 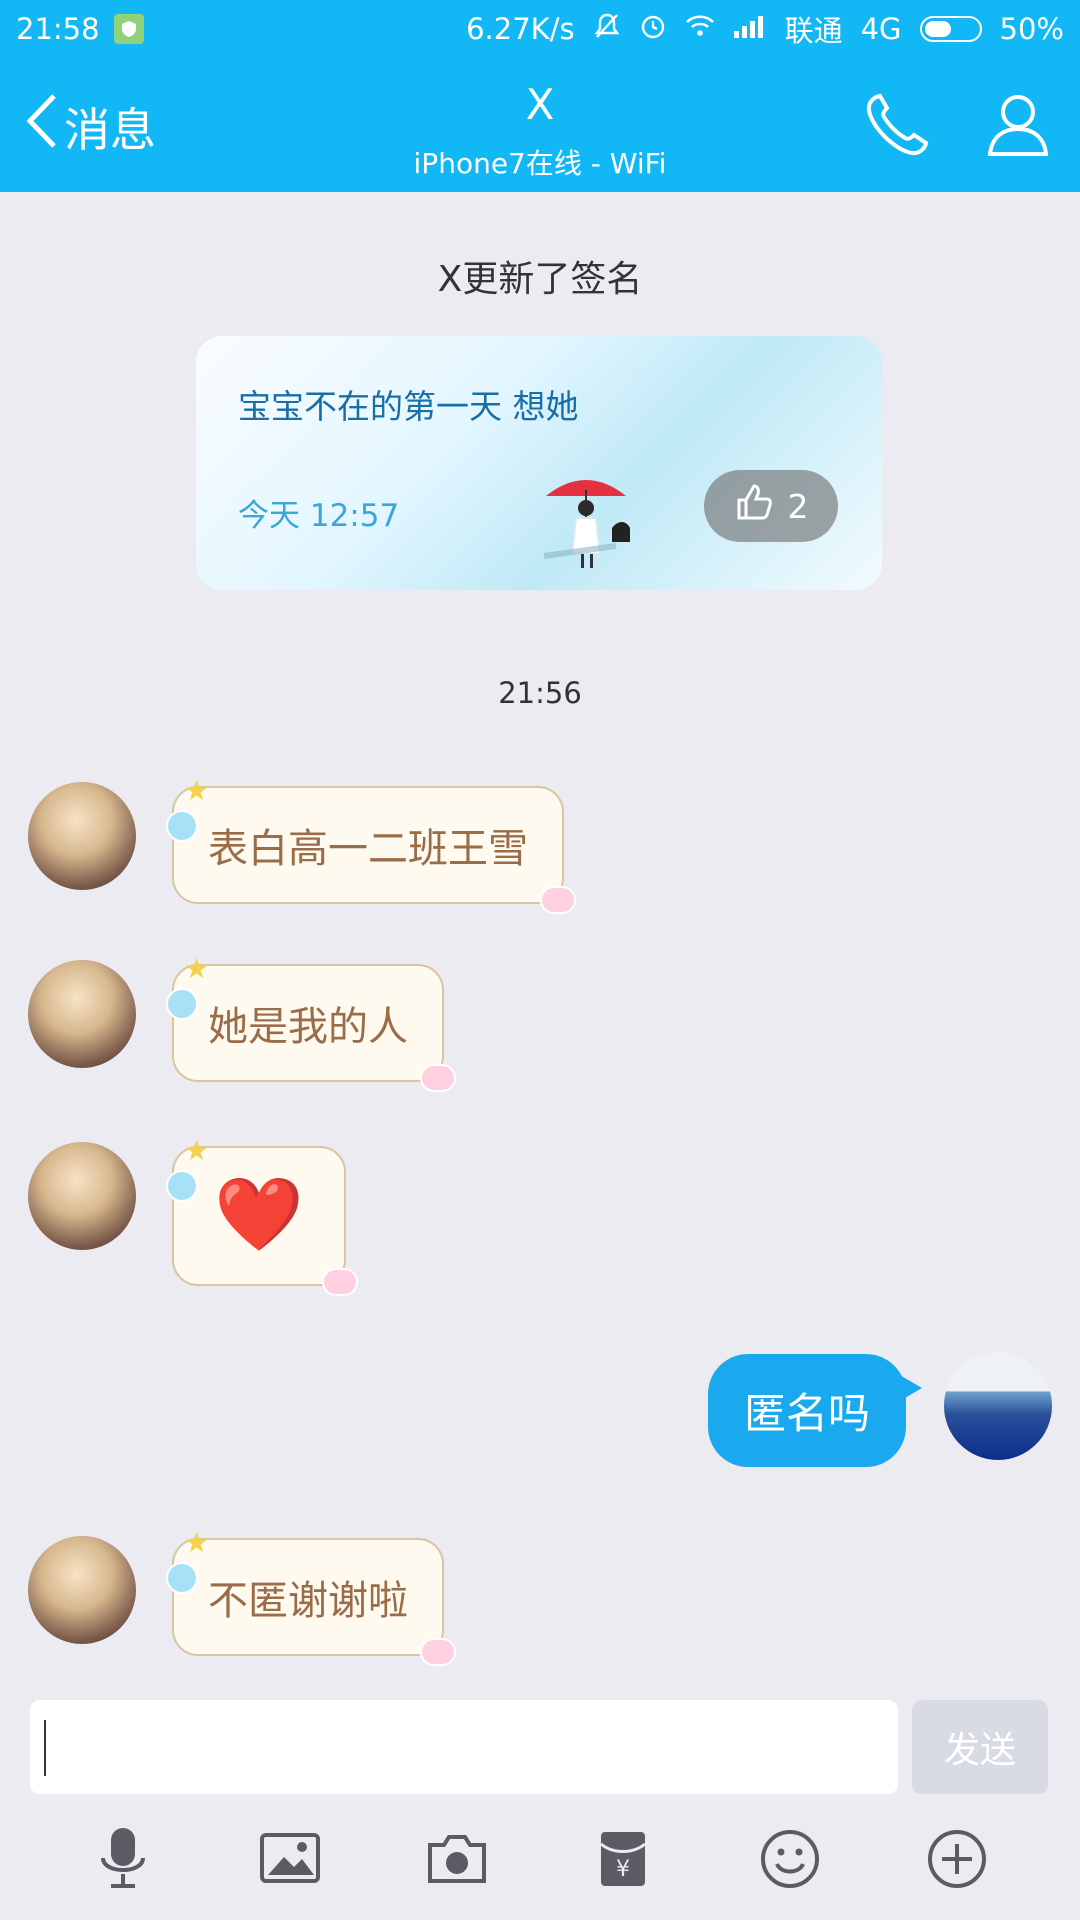 What do you see at coordinates (540, 1859) in the screenshot?
I see `input-toolbar: ¥` at bounding box center [540, 1859].